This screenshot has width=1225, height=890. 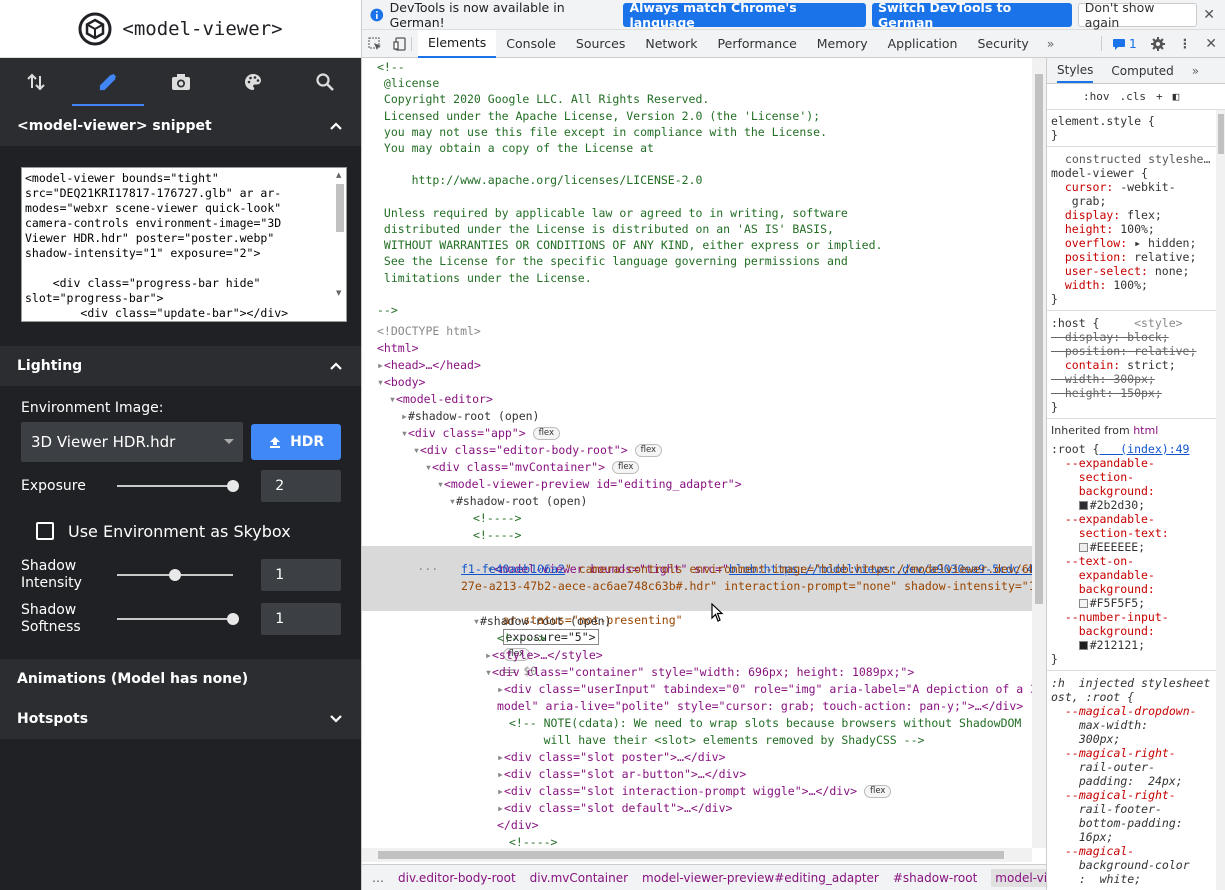 I want to click on sidebar-toggle-icon: ◧, so click(x=1176, y=96).